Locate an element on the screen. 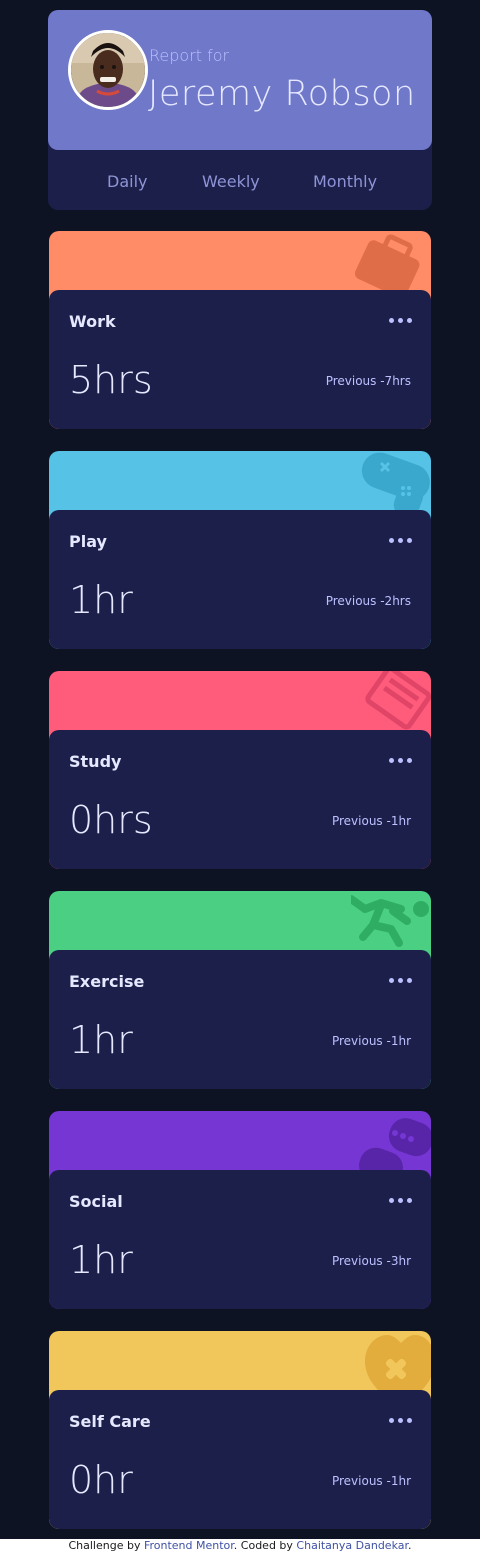  card-body: Play 1hr Previous -2hrs is located at coordinates (240, 579).